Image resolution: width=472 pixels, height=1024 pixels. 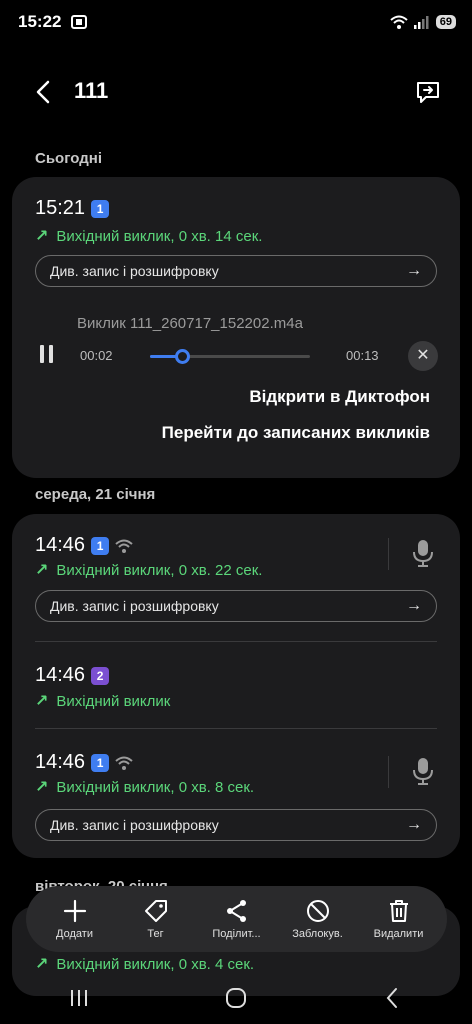 I want to click on playback-slider, so click(x=230, y=356).